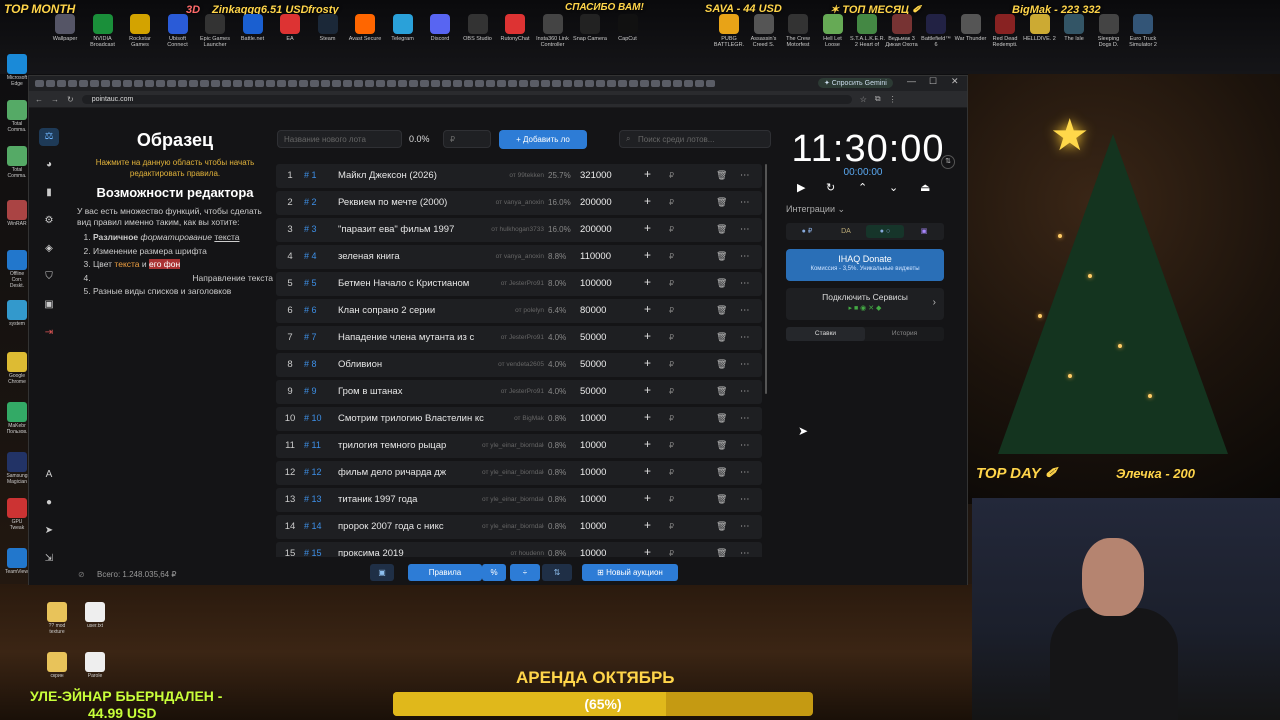 The height and width of the screenshot is (720, 1280). What do you see at coordinates (440, 28) in the screenshot?
I see `desktop-shortcut: Discord` at bounding box center [440, 28].